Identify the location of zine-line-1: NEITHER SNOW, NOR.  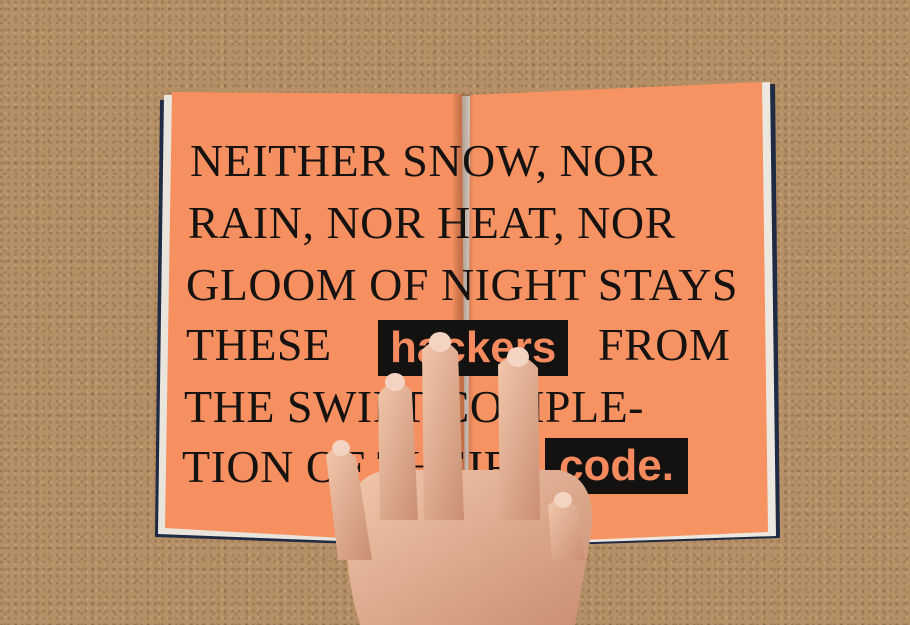
(424, 160).